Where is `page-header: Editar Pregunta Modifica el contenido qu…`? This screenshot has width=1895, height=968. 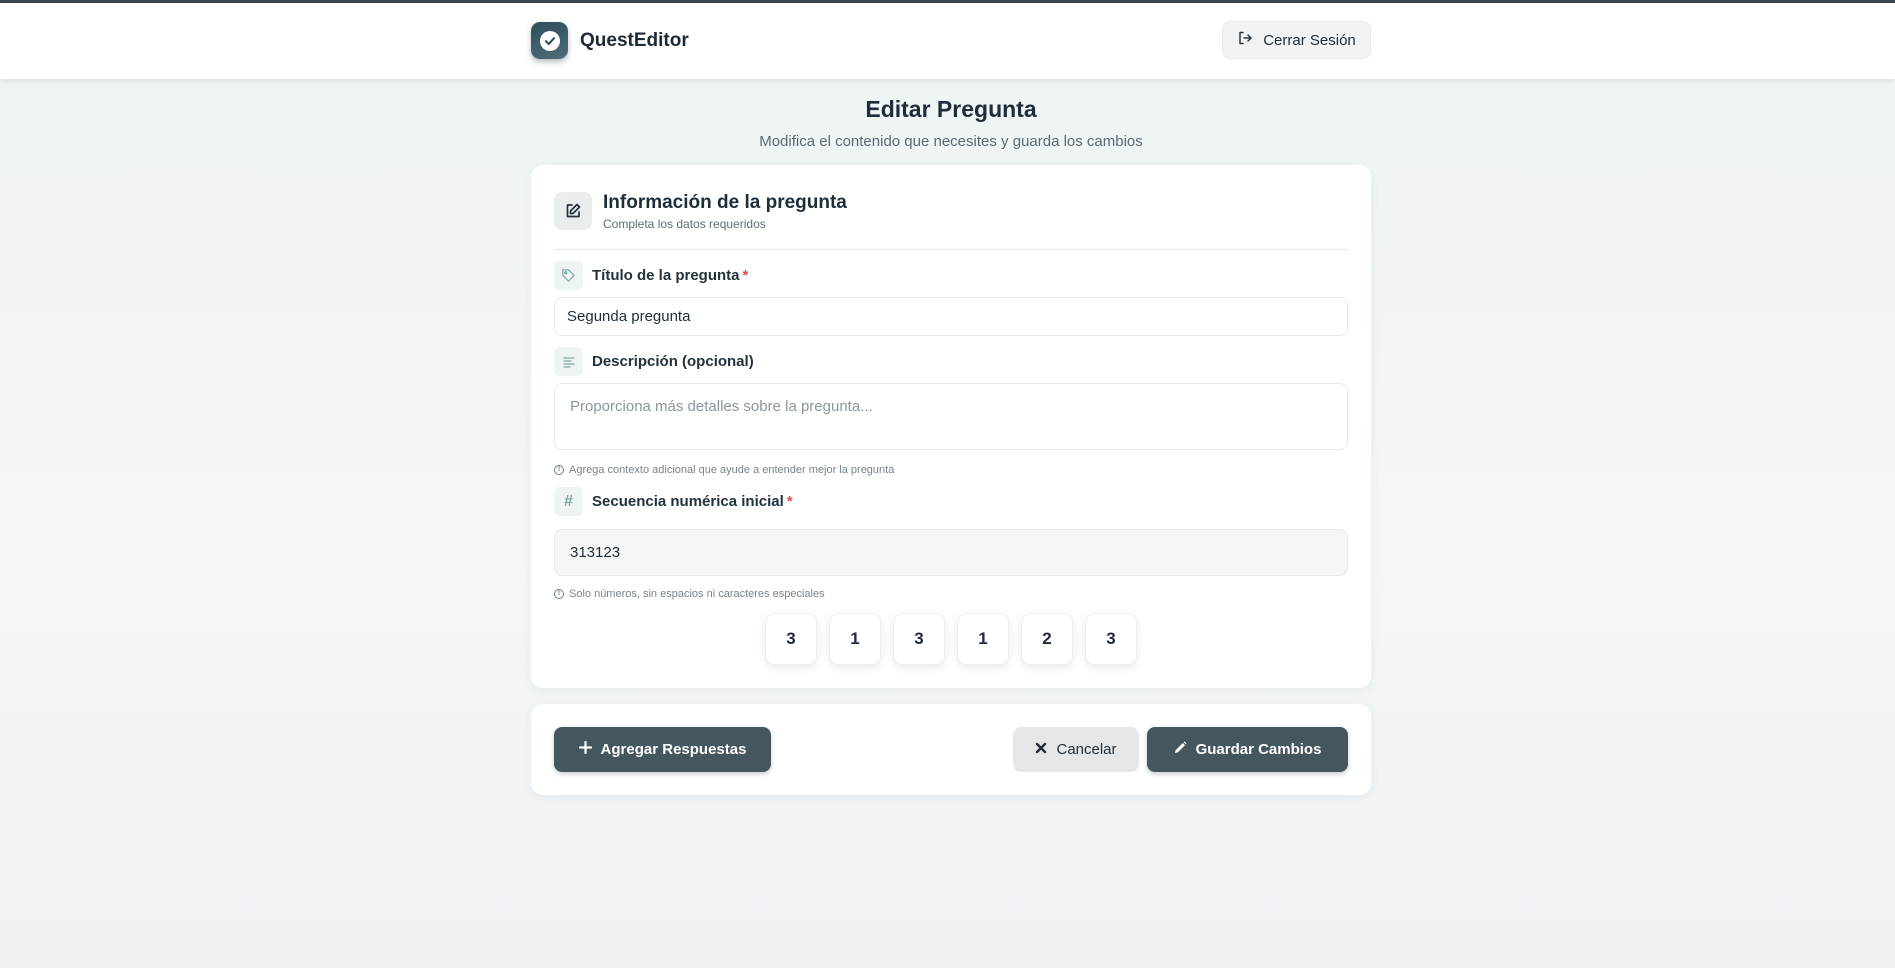 page-header: Editar Pregunta Modifica el contenido qu… is located at coordinates (951, 123).